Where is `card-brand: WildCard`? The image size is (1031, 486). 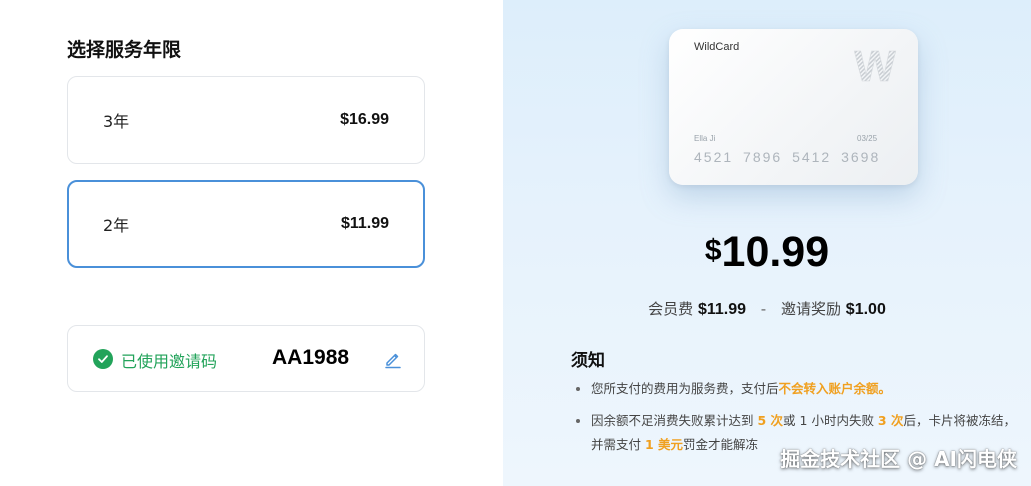
card-brand: WildCard is located at coordinates (717, 47).